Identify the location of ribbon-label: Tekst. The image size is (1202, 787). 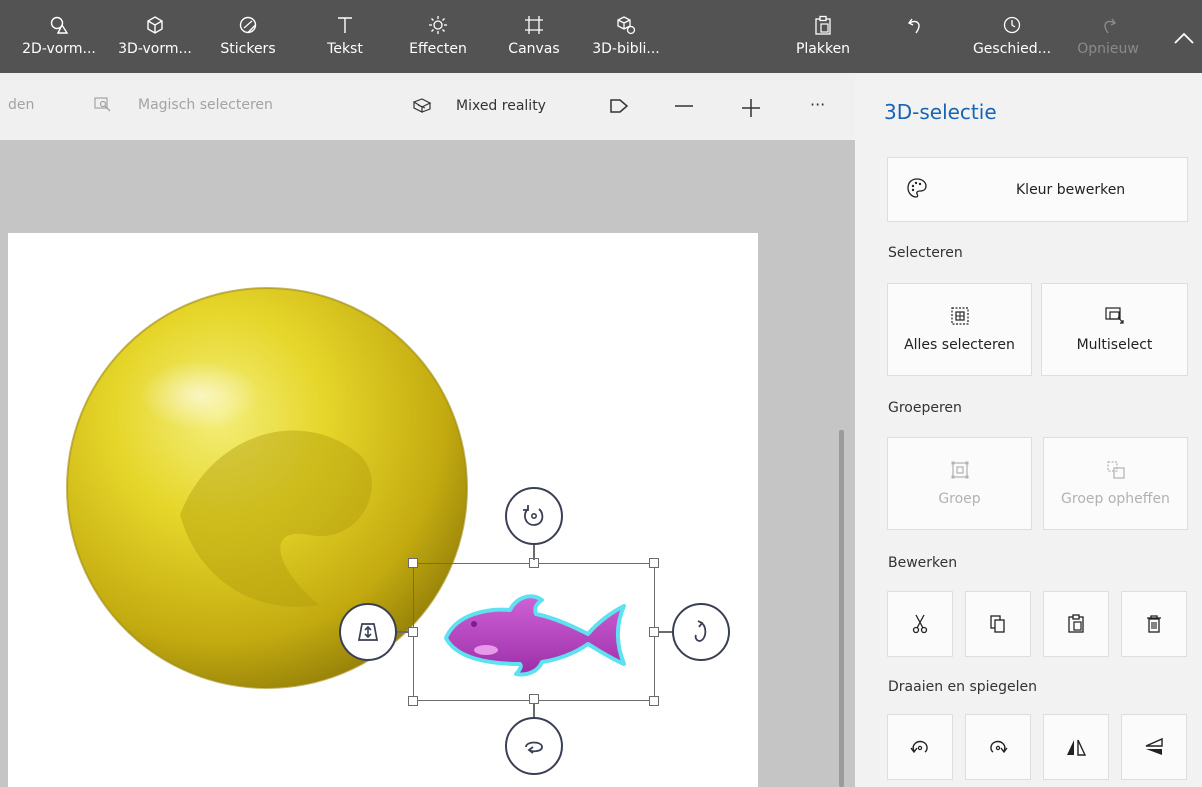
(345, 49).